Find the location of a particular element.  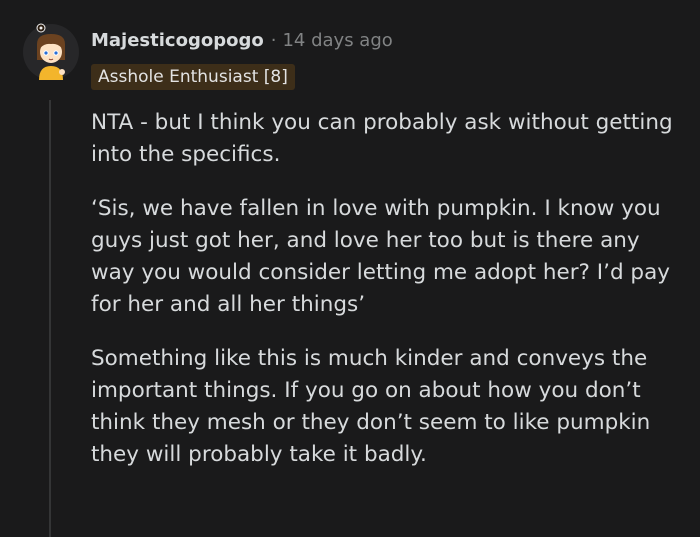

cartoon-girl-avatar-icon is located at coordinates (51, 51).